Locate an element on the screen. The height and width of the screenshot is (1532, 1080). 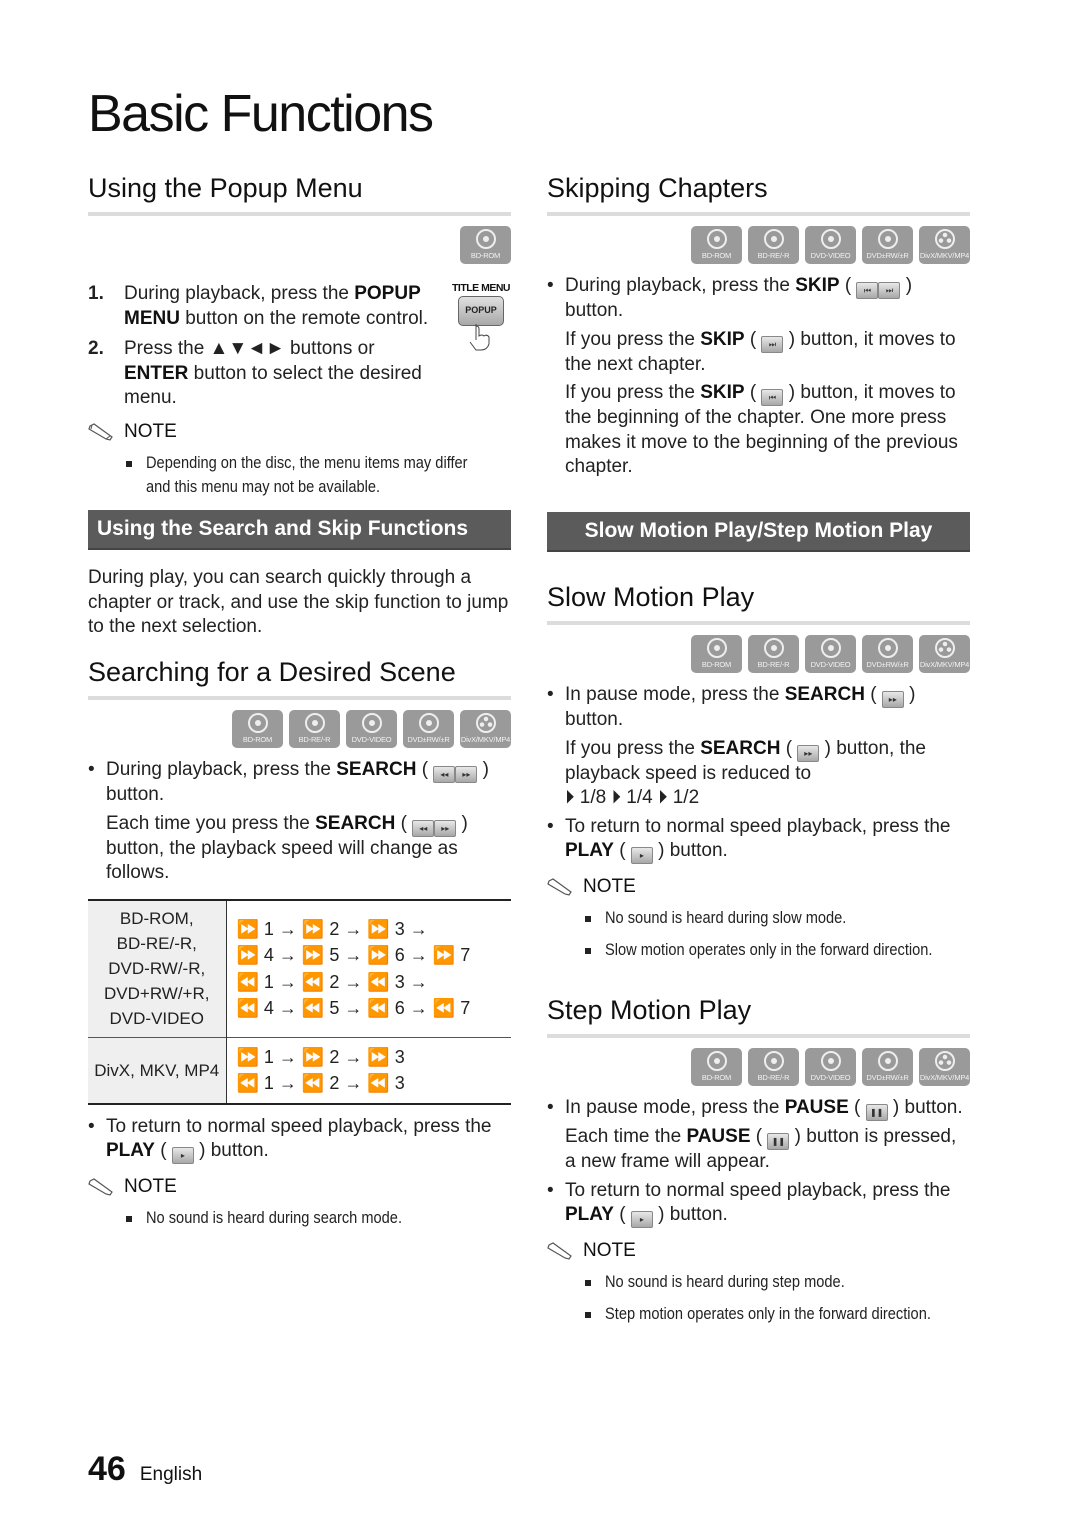
device-cell: DivX, MKV, MP4 is located at coordinates (157, 1070).